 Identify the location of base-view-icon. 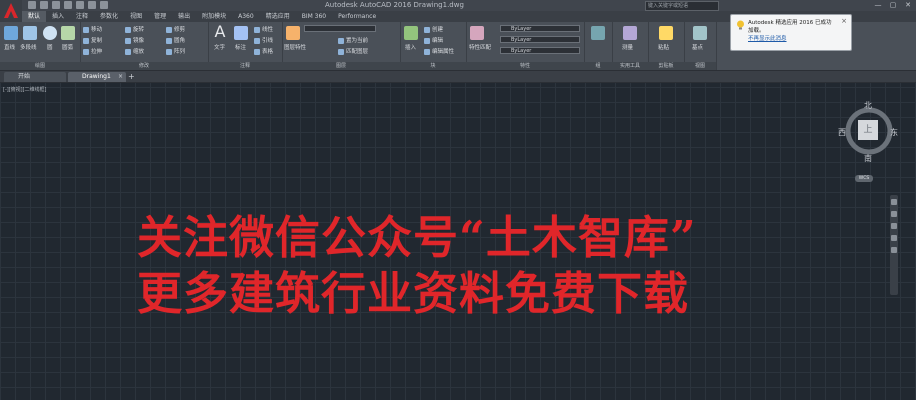
(700, 33).